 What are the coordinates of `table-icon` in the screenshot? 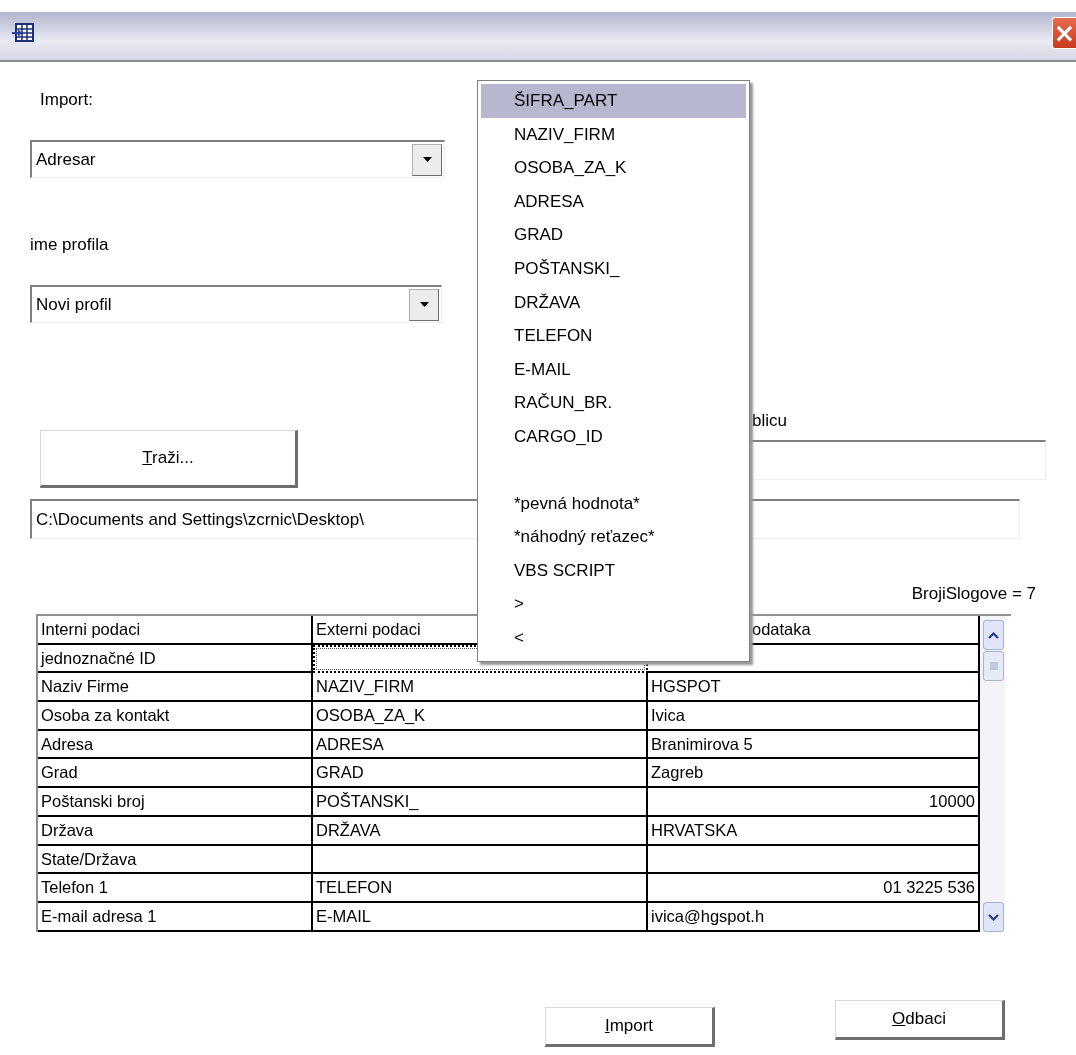 It's located at (23, 33).